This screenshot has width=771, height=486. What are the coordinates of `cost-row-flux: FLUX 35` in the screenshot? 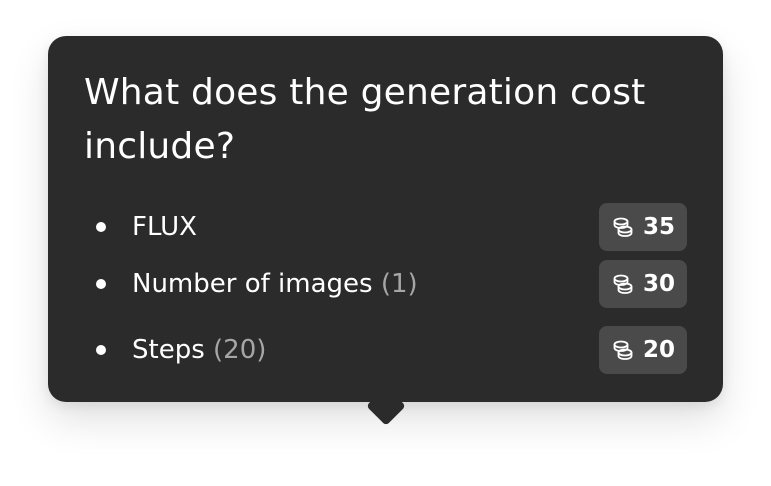 It's located at (385, 227).